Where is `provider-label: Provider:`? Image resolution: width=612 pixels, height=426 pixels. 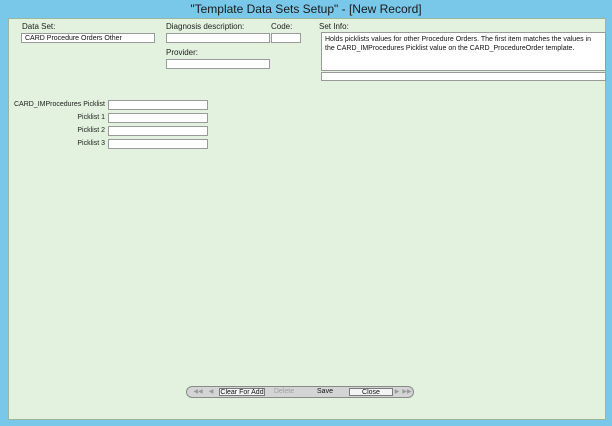
provider-label: Provider: is located at coordinates (182, 52).